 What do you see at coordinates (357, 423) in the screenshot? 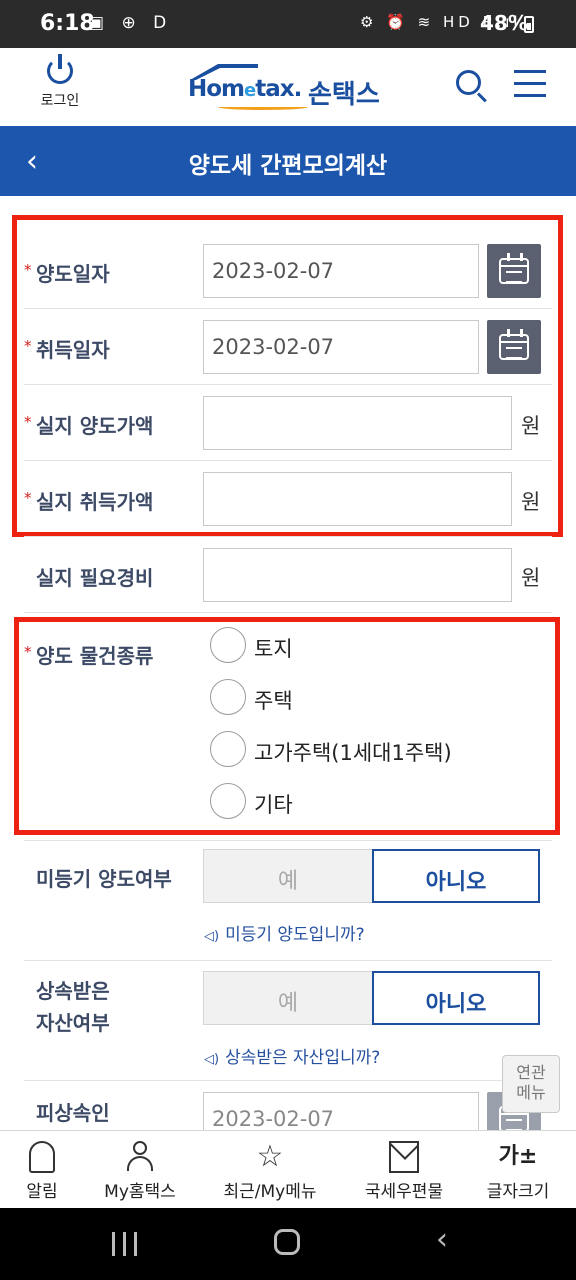
I see `transfer-price-input` at bounding box center [357, 423].